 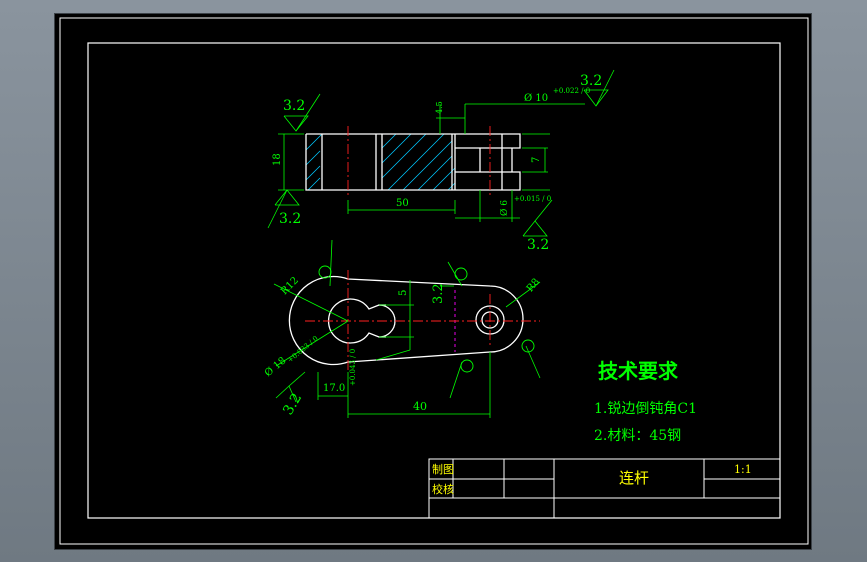 What do you see at coordinates (439, 107) in the screenshot?
I see `dim-depth-4-5: 4.5` at bounding box center [439, 107].